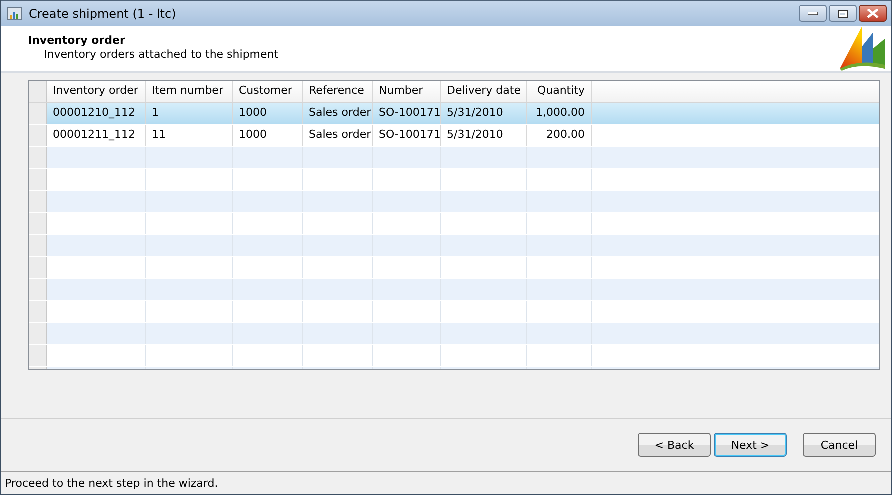  Describe the element at coordinates (103, 13) in the screenshot. I see `window-title: Create shipment (1 - ltc)` at that location.